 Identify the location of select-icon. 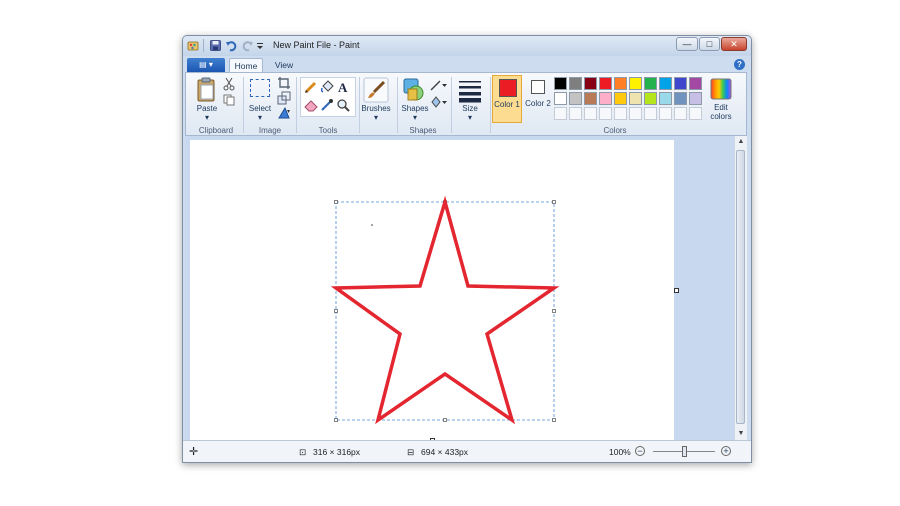
(260, 88).